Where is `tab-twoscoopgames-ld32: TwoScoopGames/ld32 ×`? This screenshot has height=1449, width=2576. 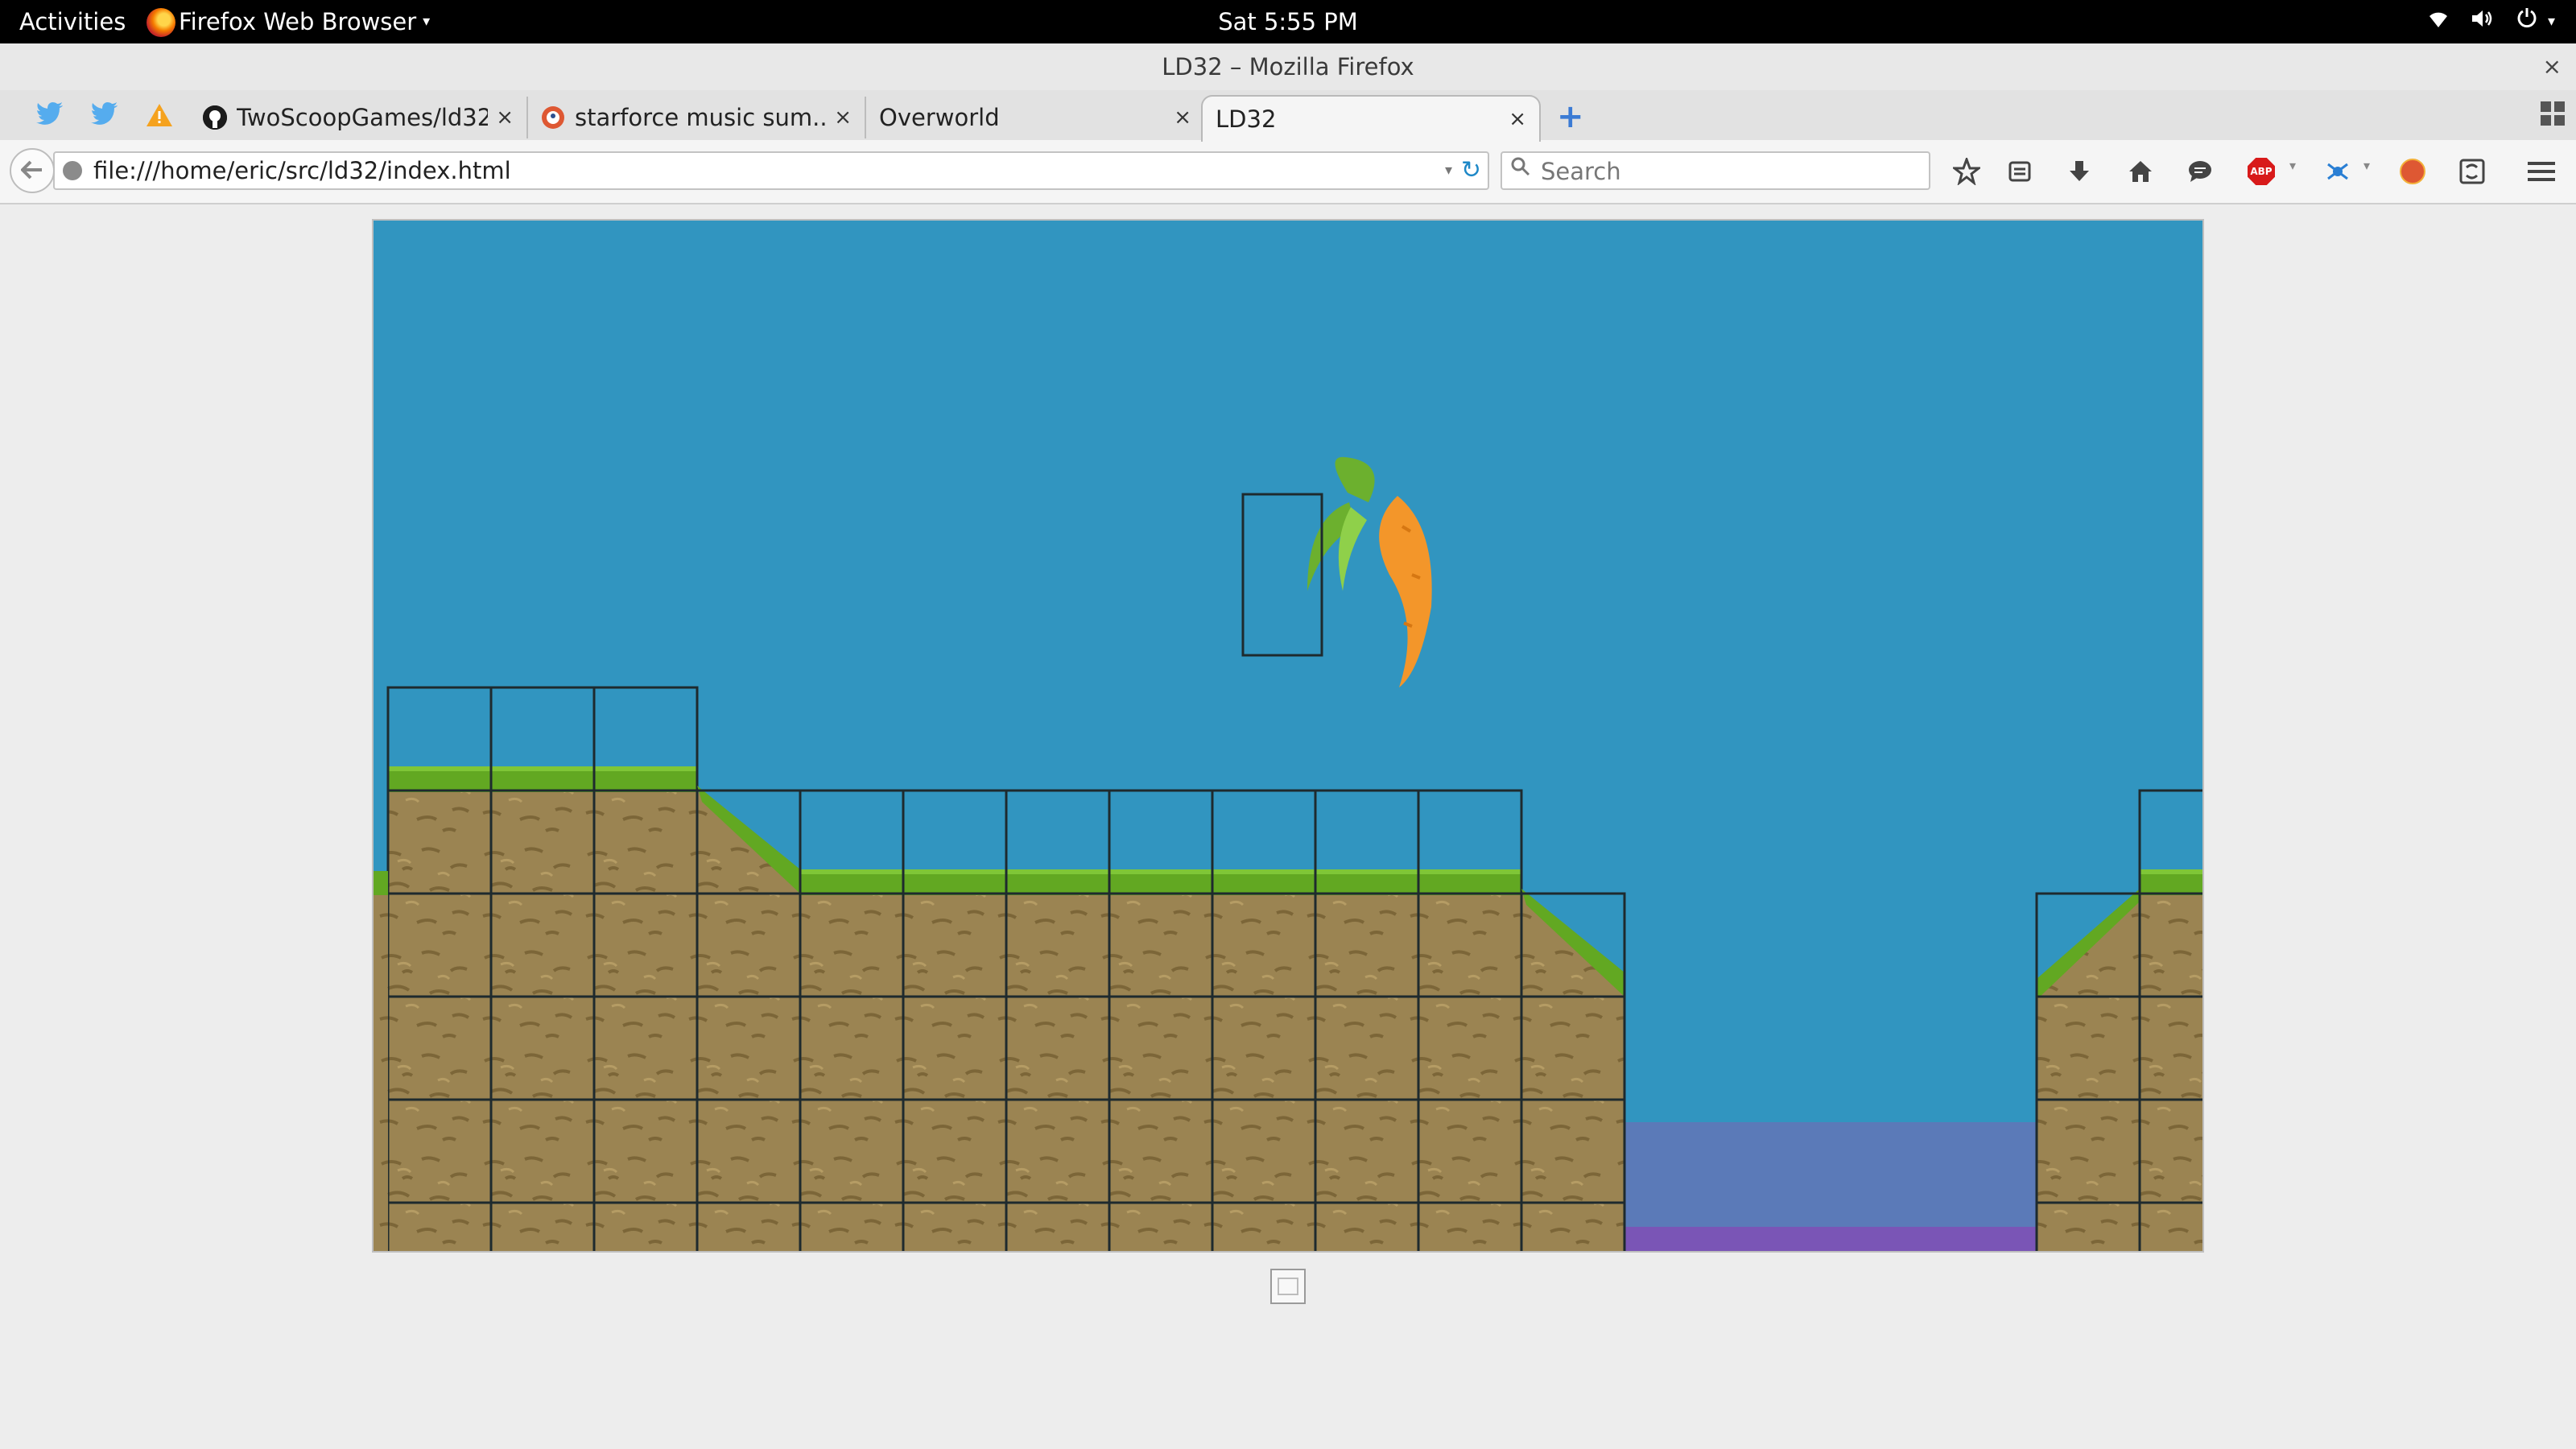 tab-twoscoopgames-ld32: TwoScoopGames/ld32 × is located at coordinates (359, 117).